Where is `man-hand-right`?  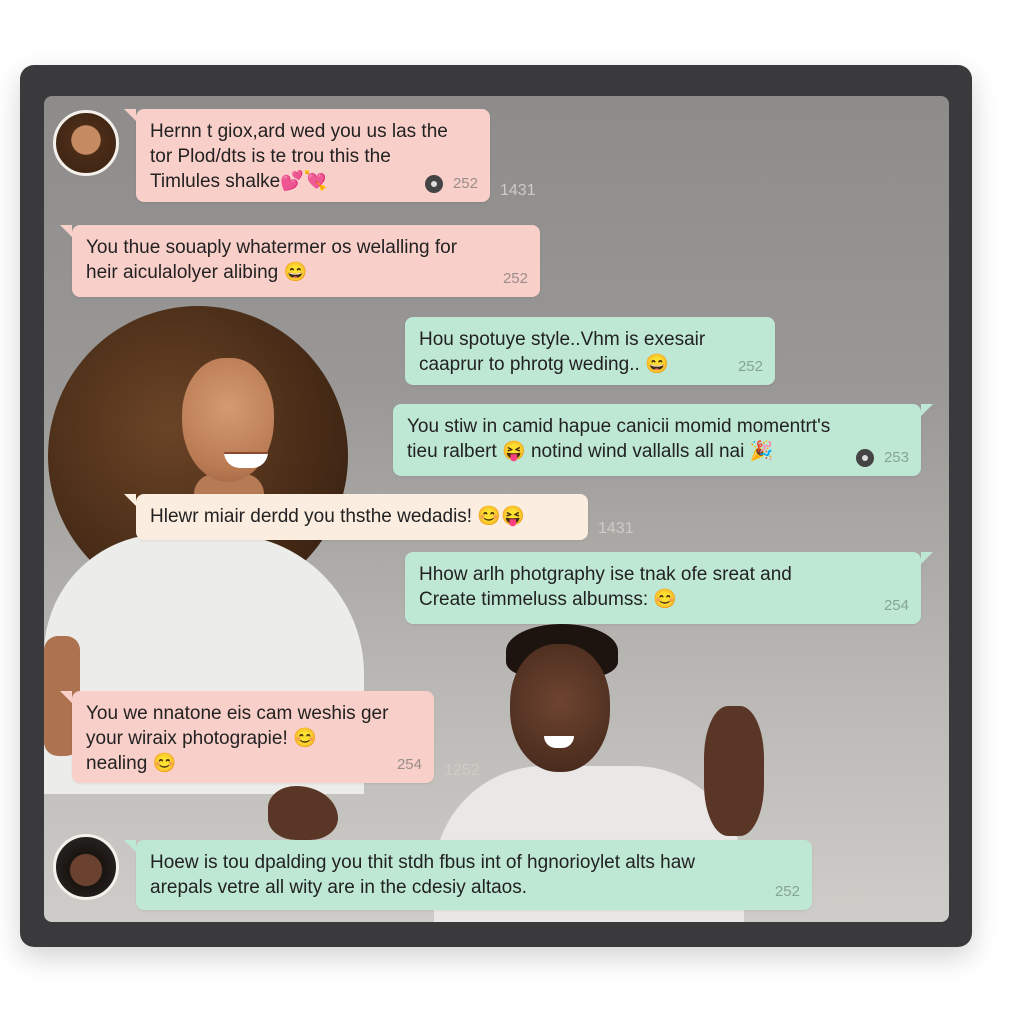 man-hand-right is located at coordinates (734, 771).